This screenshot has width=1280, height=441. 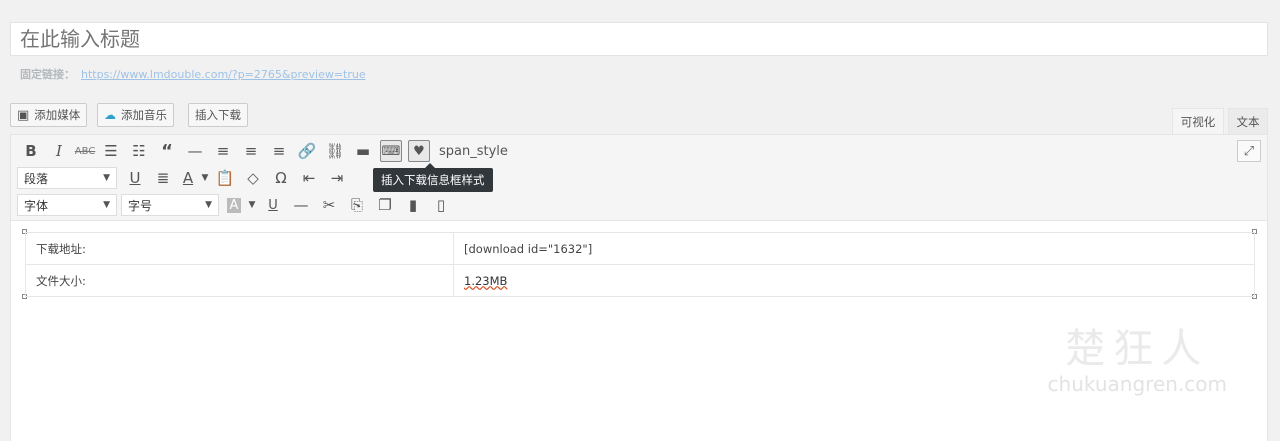 What do you see at coordinates (854, 280) in the screenshot?
I see `file-size-cell: 1.23MB` at bounding box center [854, 280].